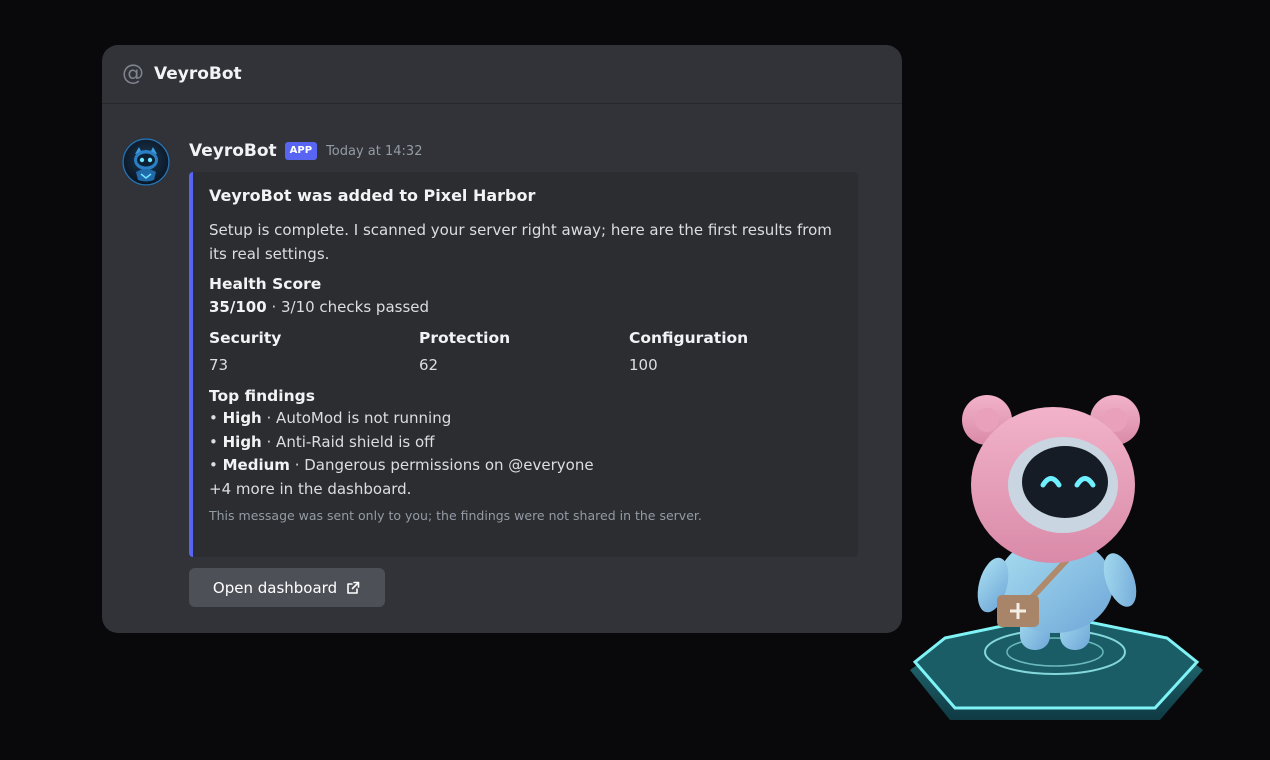 The image size is (1270, 760). Describe the element at coordinates (689, 338) in the screenshot. I see `field-label: Configuration` at that location.